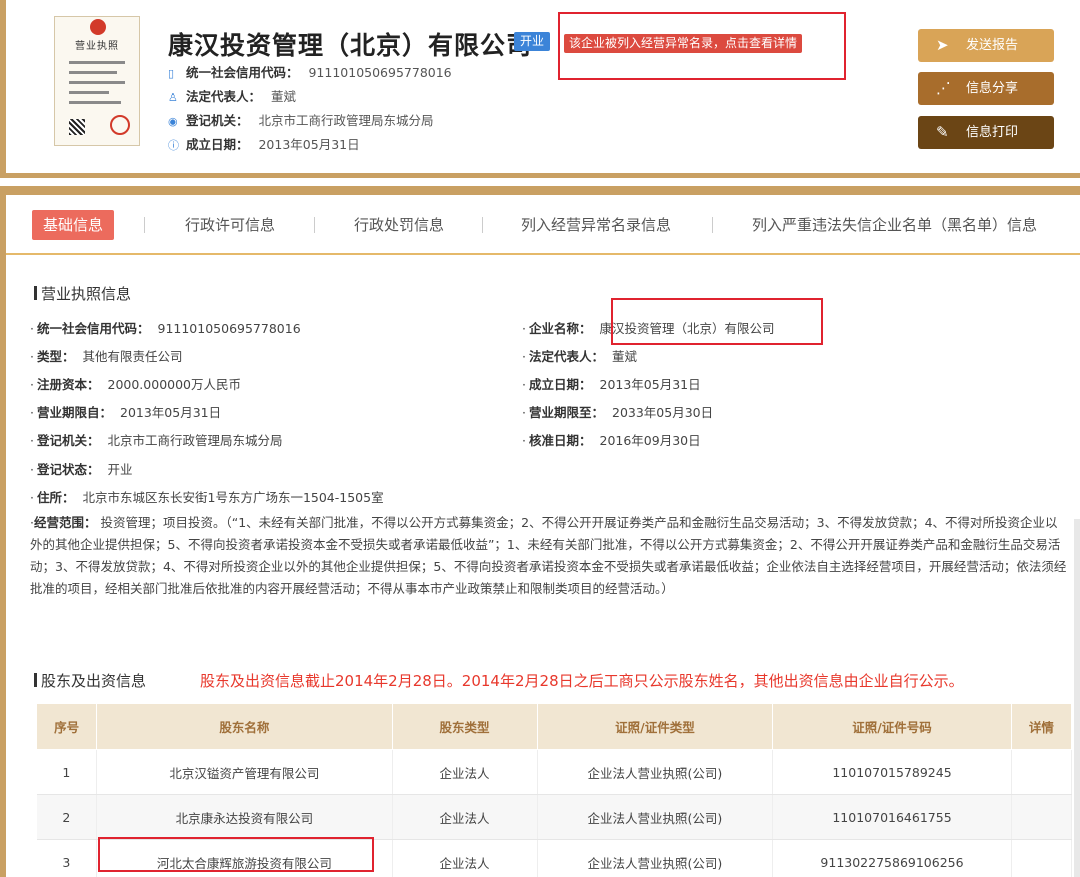 Image resolution: width=1080 pixels, height=877 pixels. What do you see at coordinates (399, 225) in the screenshot?
I see `tab-admin-penalty: 行政处罚信息` at bounding box center [399, 225].